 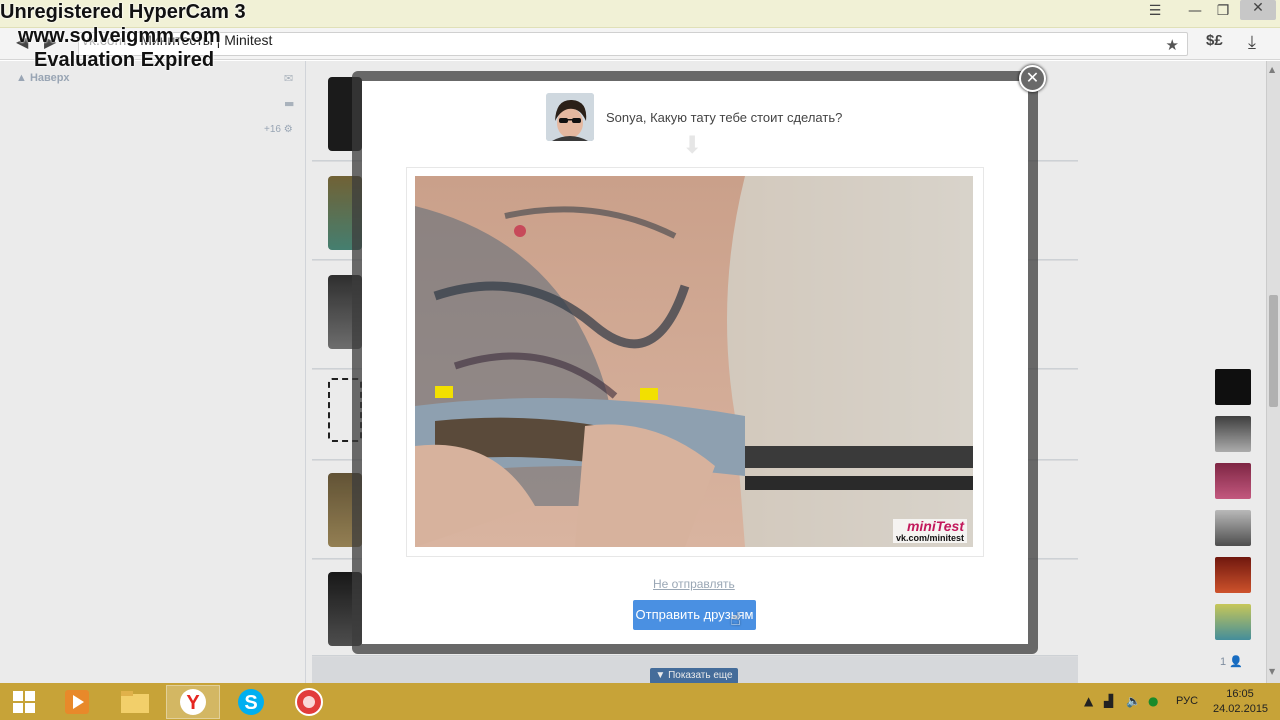 I want to click on network-icon: ▟, so click(x=1108, y=701).